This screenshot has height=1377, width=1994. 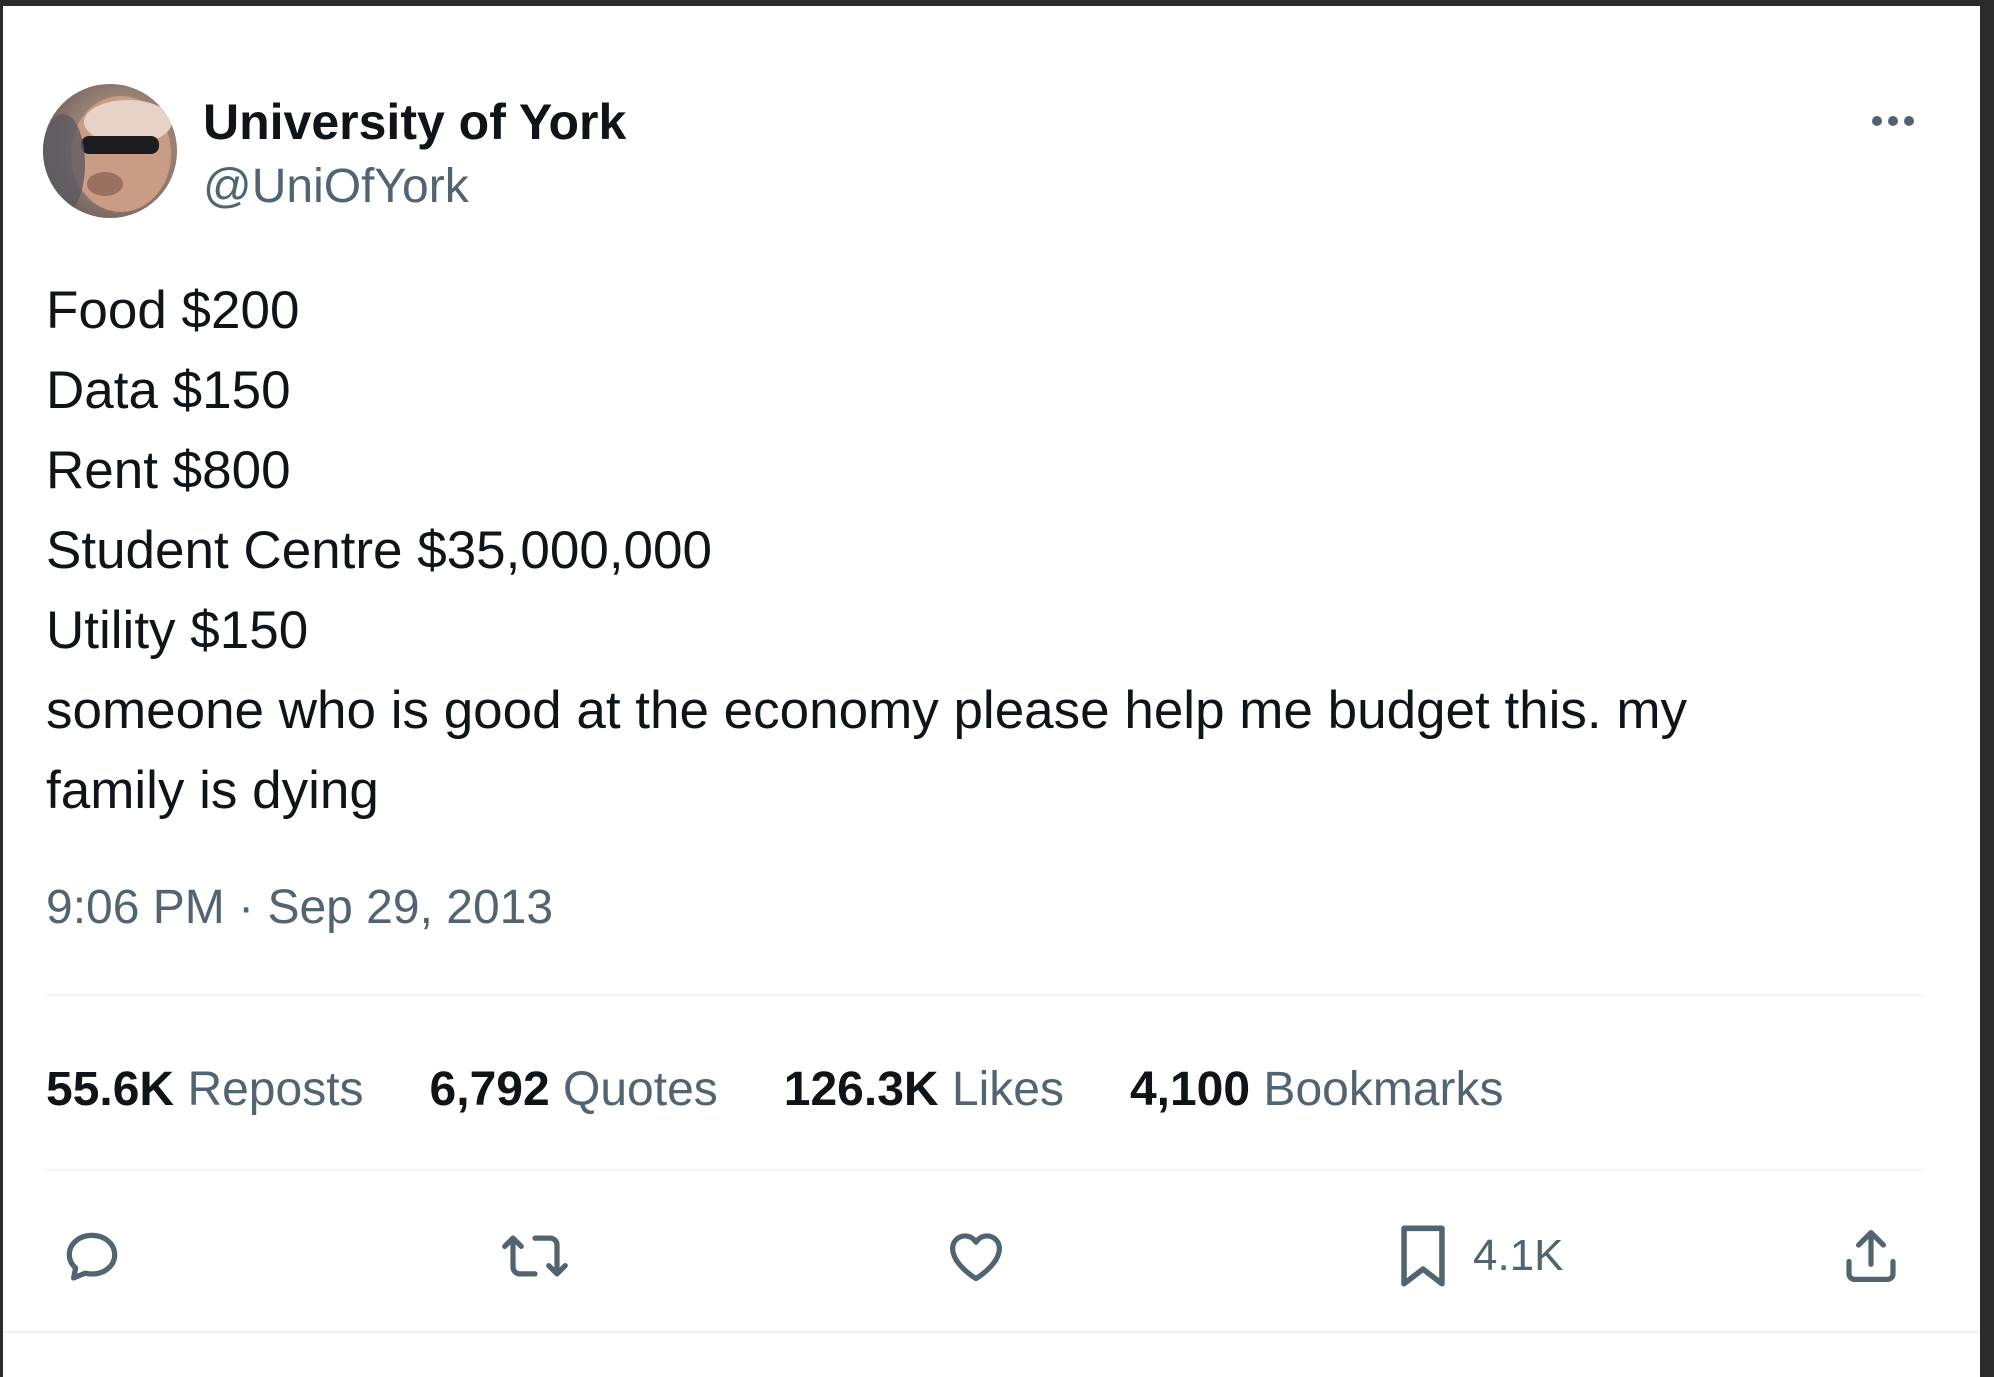 I want to click on repost-arrows-icon, so click(x=535, y=1256).